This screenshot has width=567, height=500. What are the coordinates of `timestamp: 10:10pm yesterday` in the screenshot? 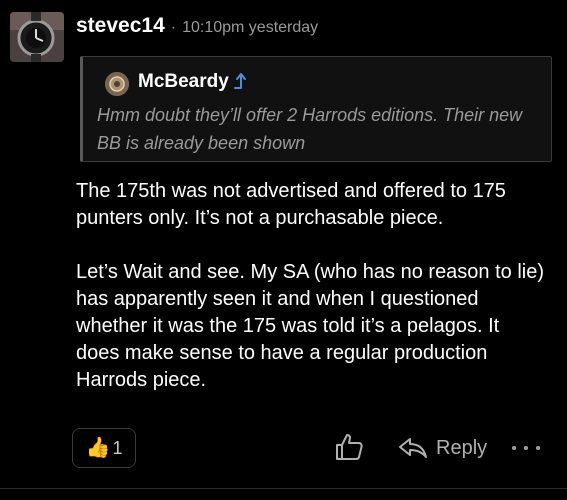 It's located at (250, 28).